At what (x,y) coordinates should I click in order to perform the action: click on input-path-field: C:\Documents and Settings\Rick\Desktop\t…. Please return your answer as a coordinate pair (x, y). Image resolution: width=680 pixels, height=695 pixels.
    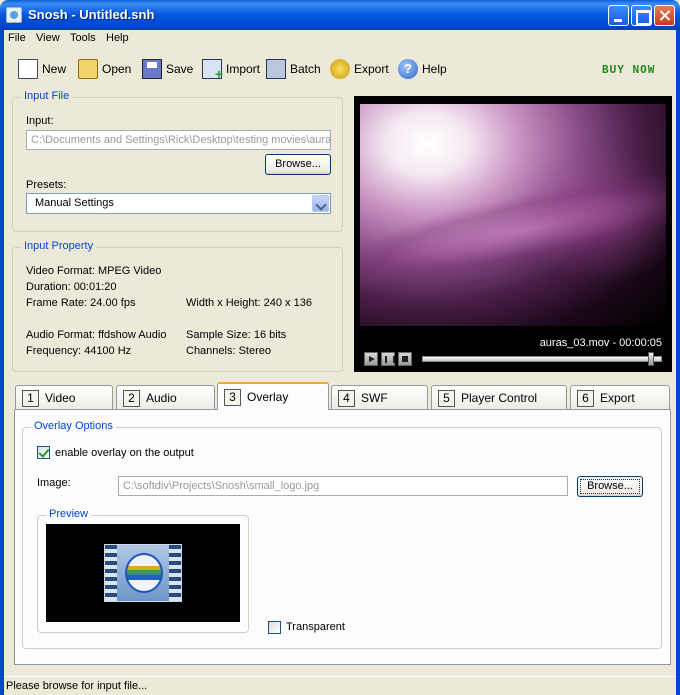
    Looking at the image, I should click on (178, 140).